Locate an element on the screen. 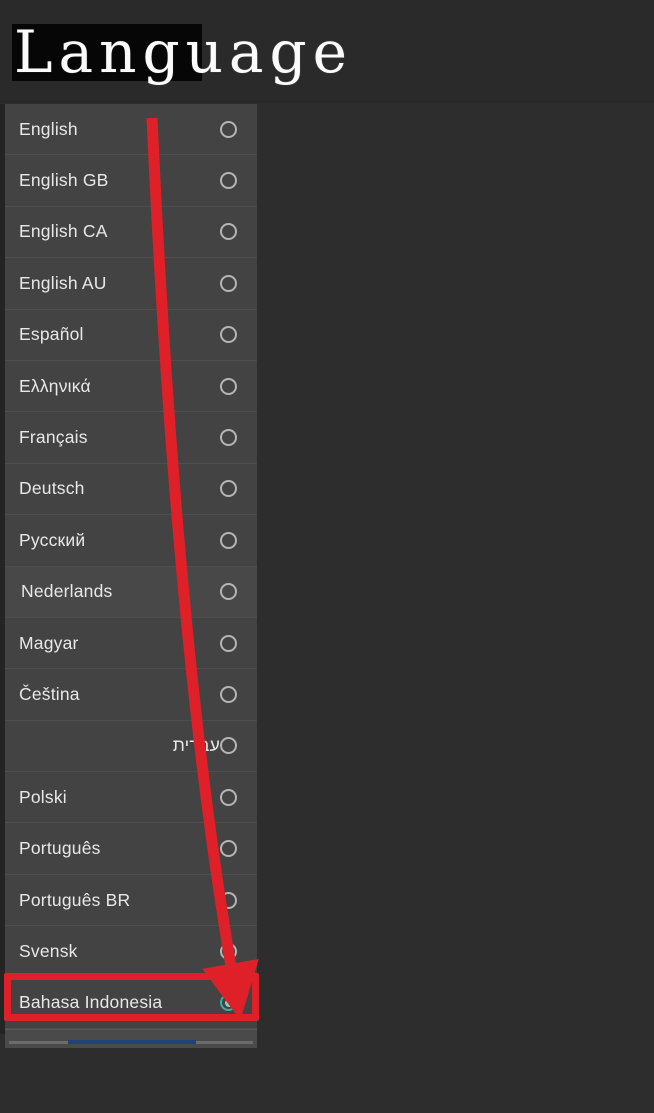 The height and width of the screenshot is (1113, 654). language-label: Polski is located at coordinates (43, 796).